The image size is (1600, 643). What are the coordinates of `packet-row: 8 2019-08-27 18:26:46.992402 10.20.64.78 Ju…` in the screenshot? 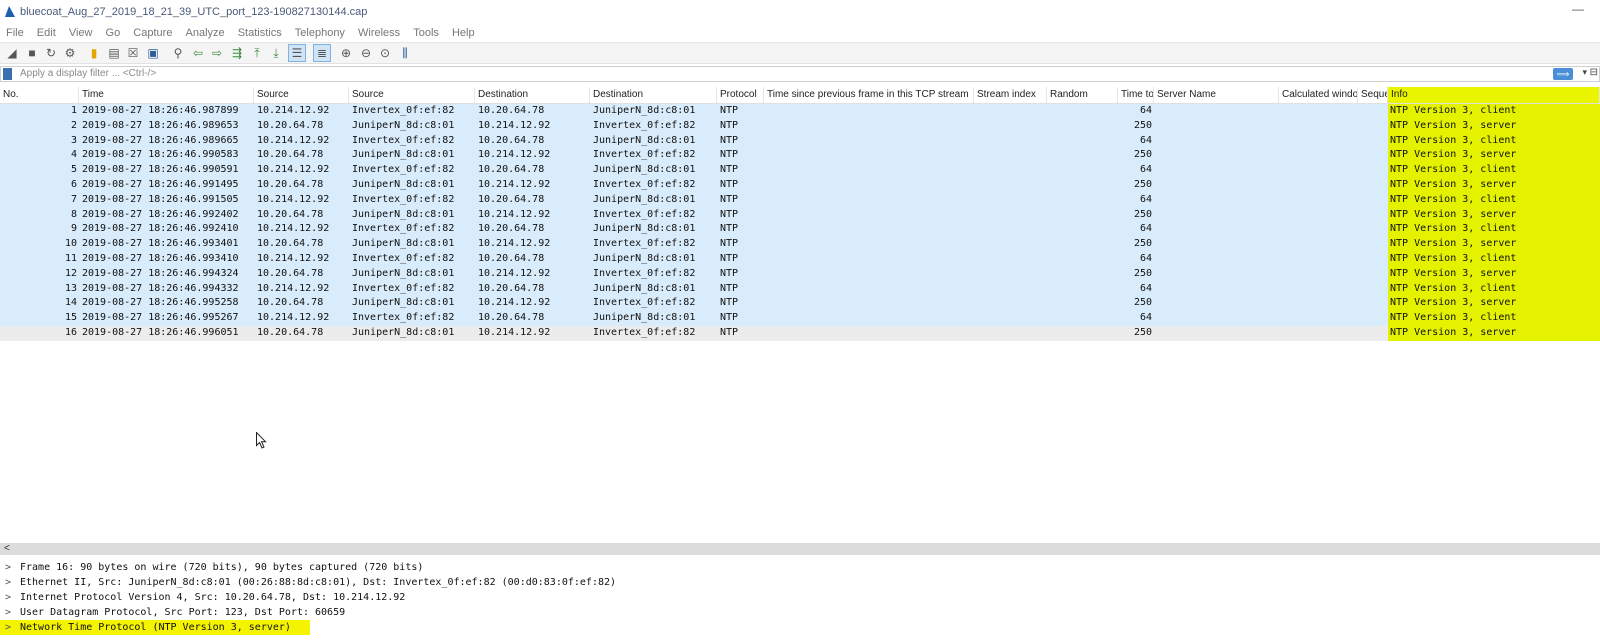 It's located at (800, 215).